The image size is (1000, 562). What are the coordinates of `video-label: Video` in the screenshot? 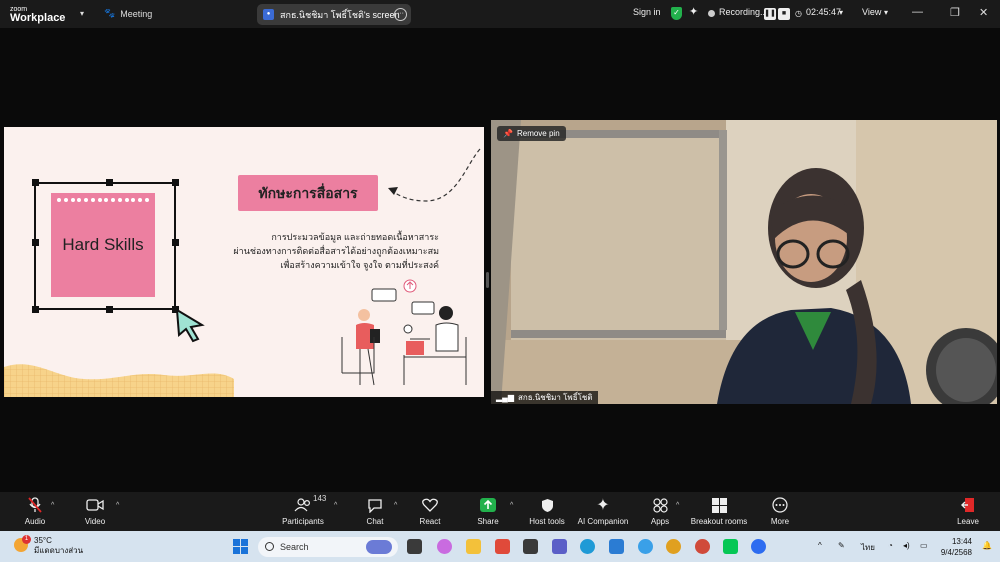 It's located at (95, 521).